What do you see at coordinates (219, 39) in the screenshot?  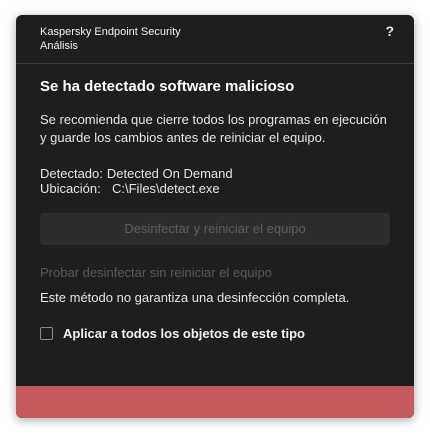 I see `dialog-header: Kaspersky Endpoint Security Análisis` at bounding box center [219, 39].